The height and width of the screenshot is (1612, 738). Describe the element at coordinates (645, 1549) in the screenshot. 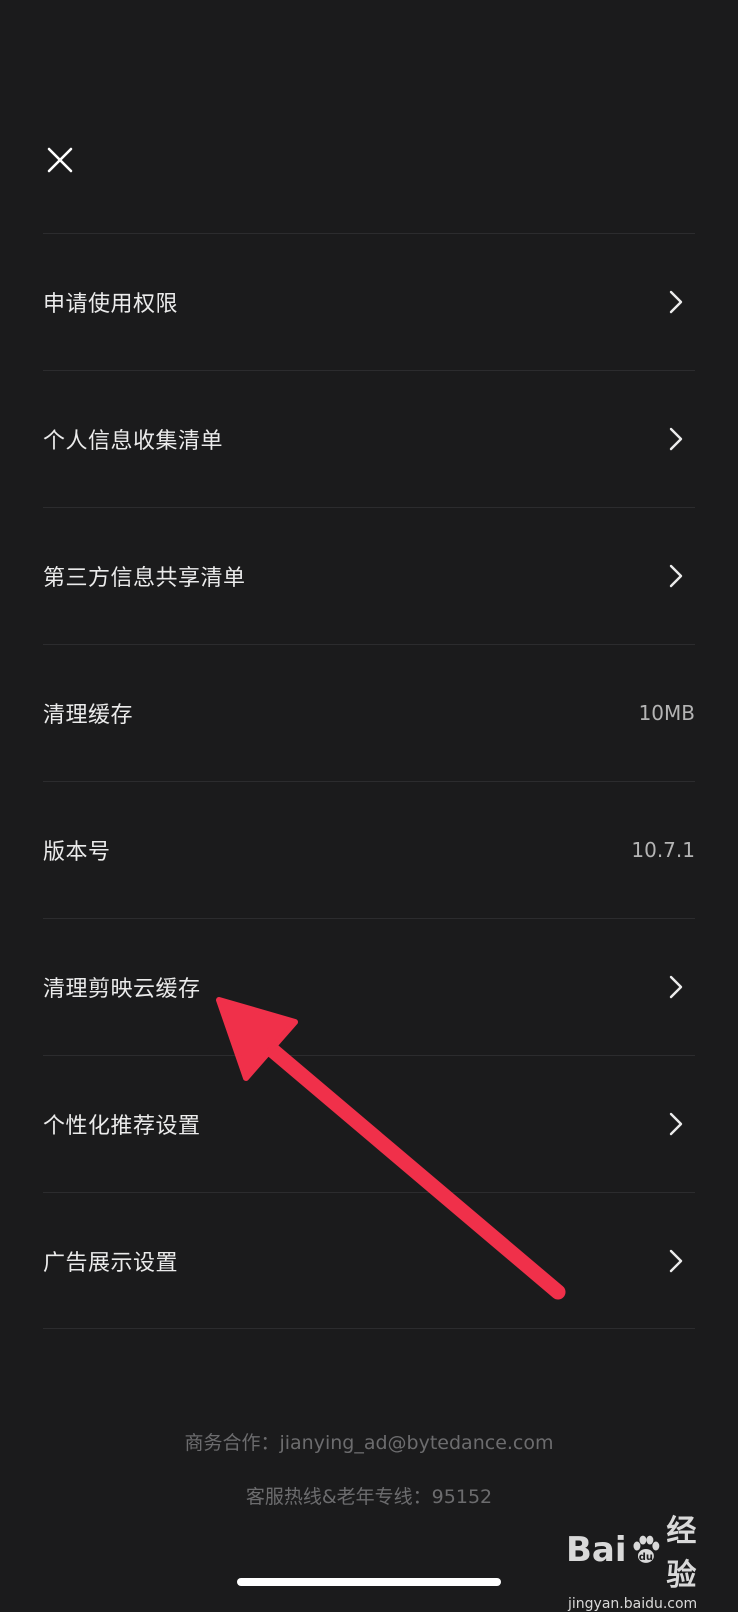

I see `paw-icon: du` at that location.